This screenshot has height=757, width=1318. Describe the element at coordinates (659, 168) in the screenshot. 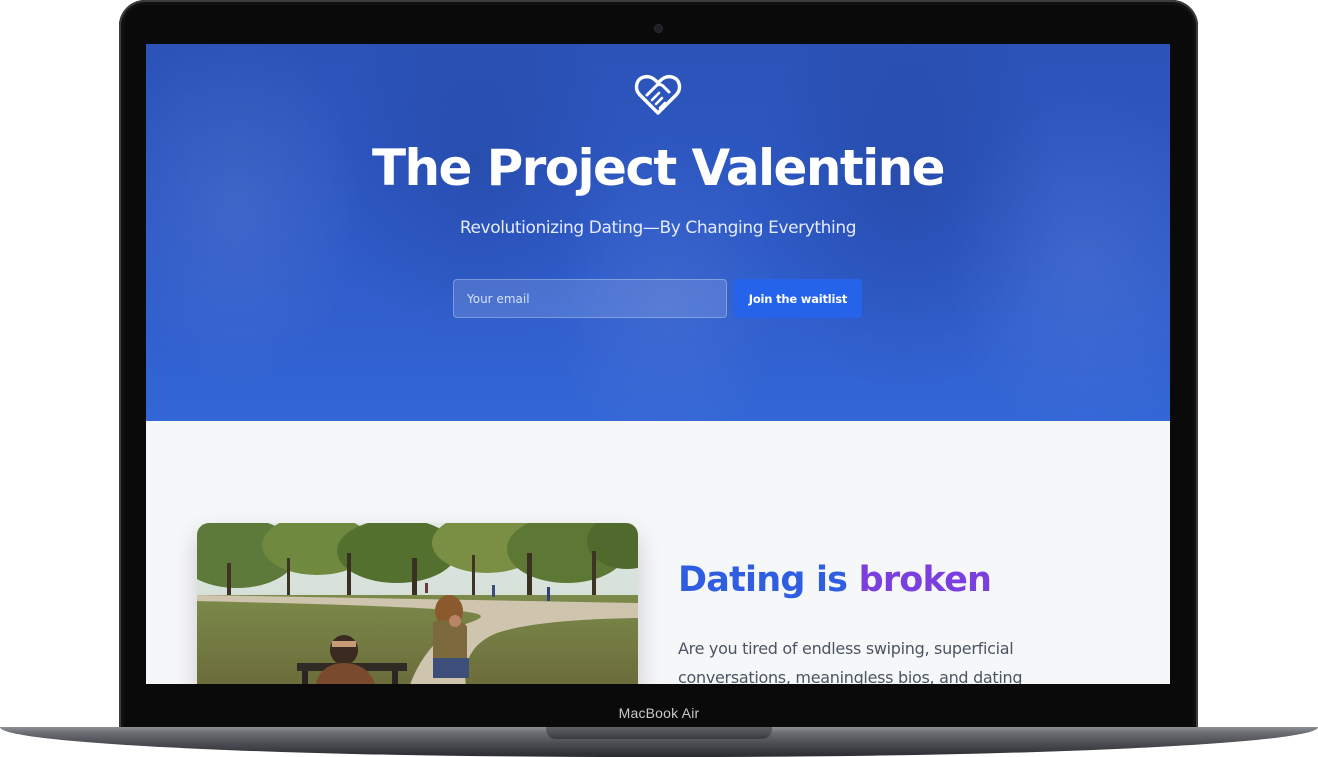

I see `page-title: The Project Valentine` at that location.